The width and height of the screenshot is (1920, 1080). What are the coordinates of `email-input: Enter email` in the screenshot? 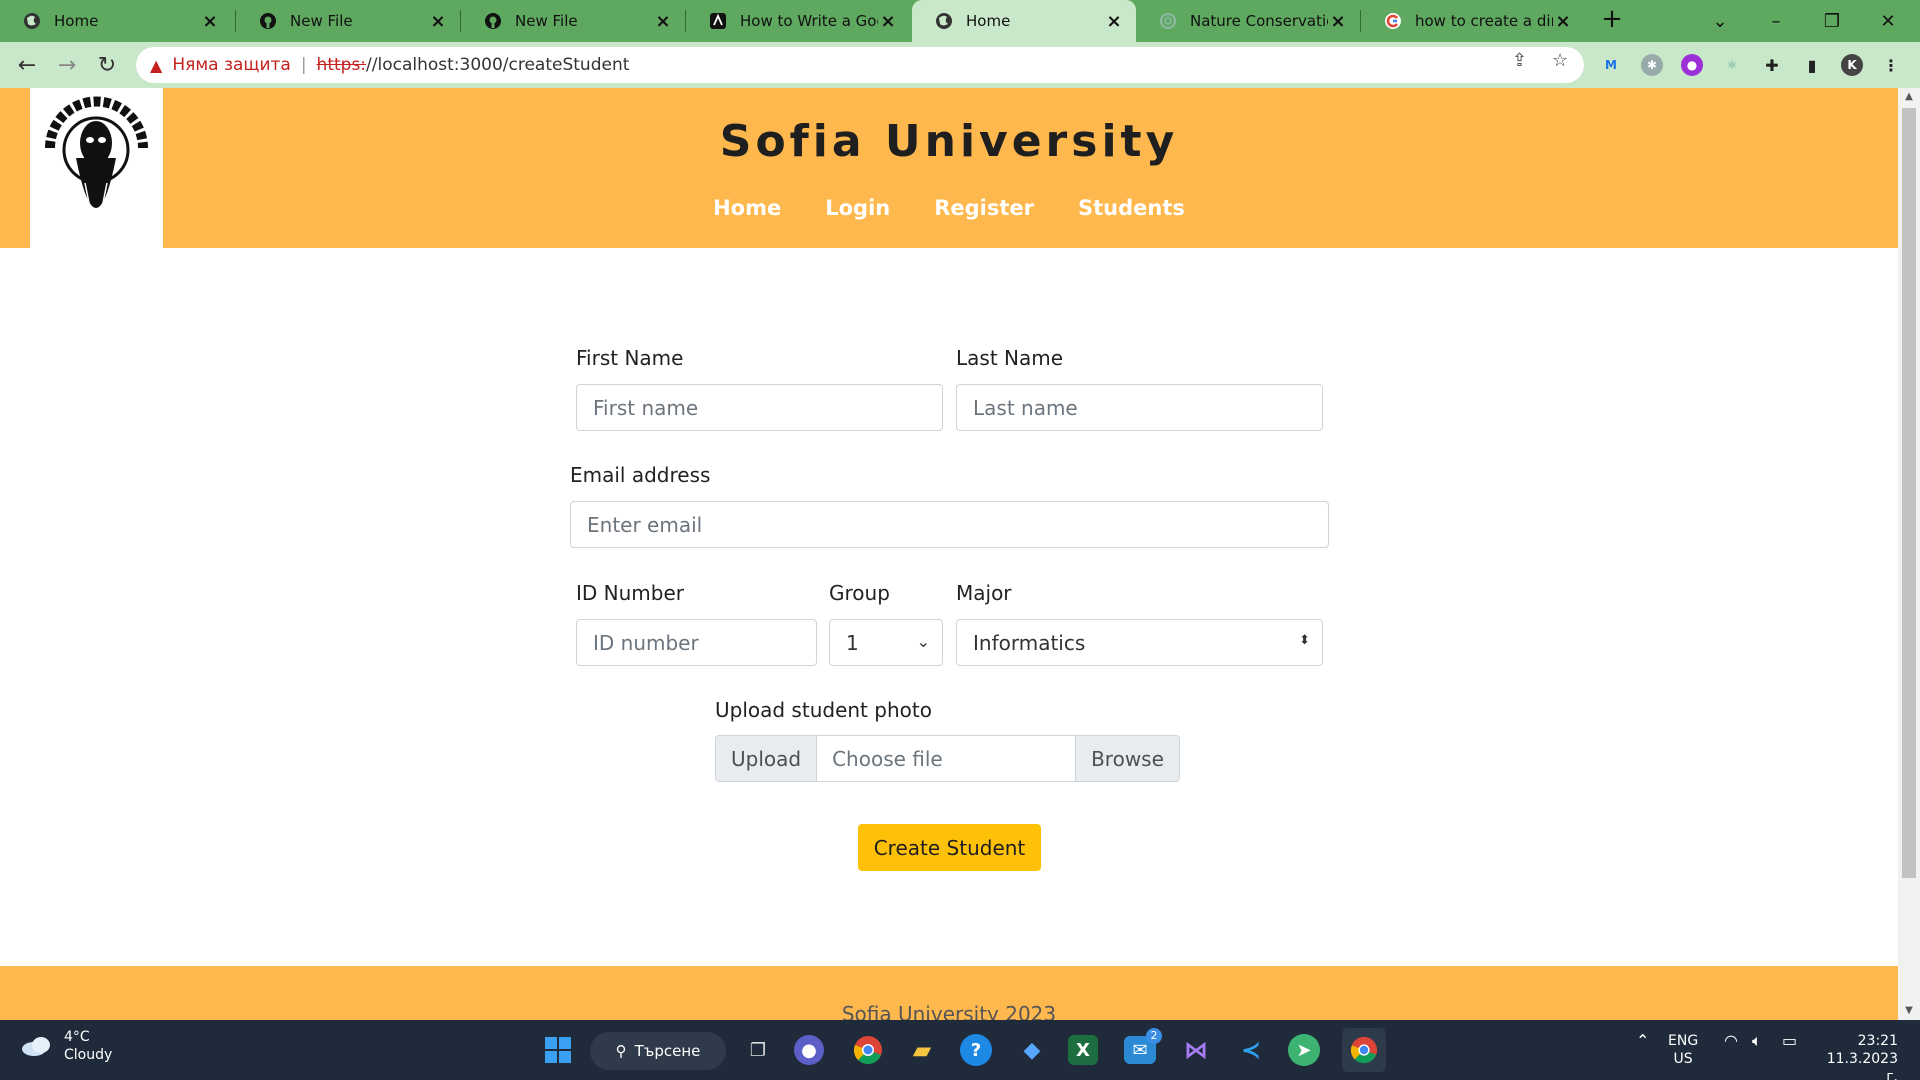 It's located at (949, 524).